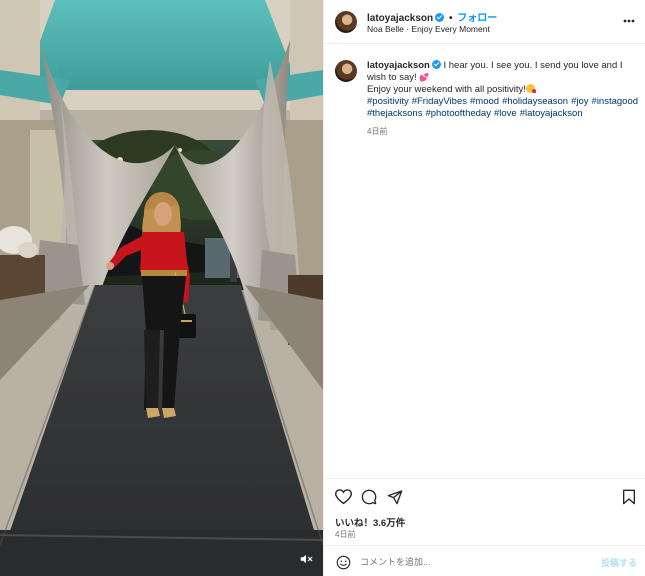 This screenshot has width=645, height=576. What do you see at coordinates (619, 562) in the screenshot?
I see `post-comment-button: 投稿する` at bounding box center [619, 562].